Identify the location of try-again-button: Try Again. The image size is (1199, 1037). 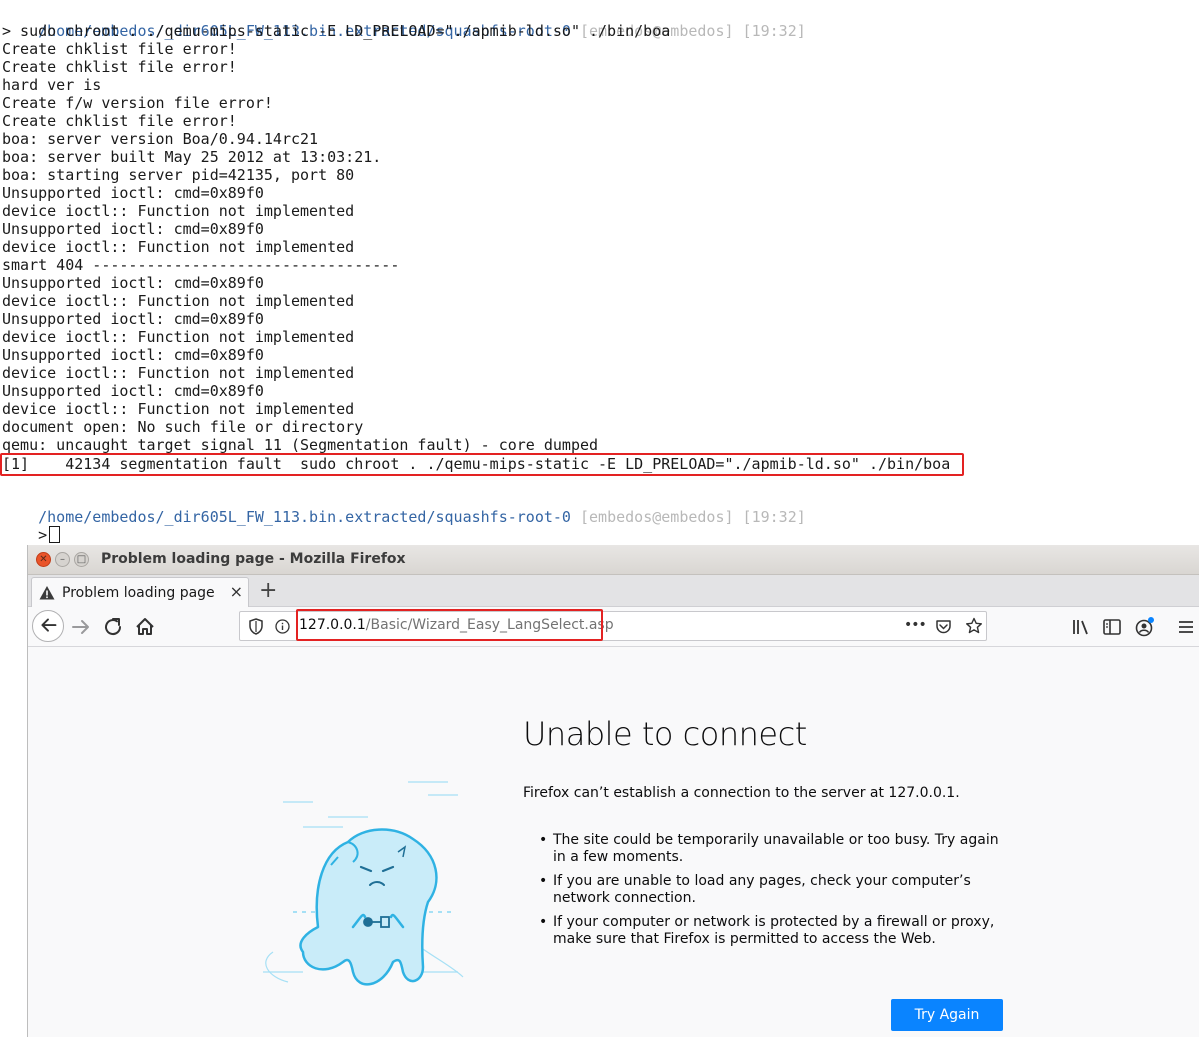
(947, 1015).